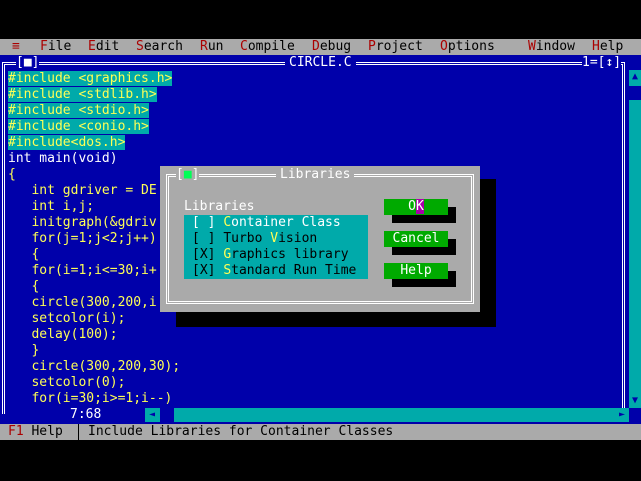  I want to click on scroll-right-arrow-icon: ►, so click(622, 415).